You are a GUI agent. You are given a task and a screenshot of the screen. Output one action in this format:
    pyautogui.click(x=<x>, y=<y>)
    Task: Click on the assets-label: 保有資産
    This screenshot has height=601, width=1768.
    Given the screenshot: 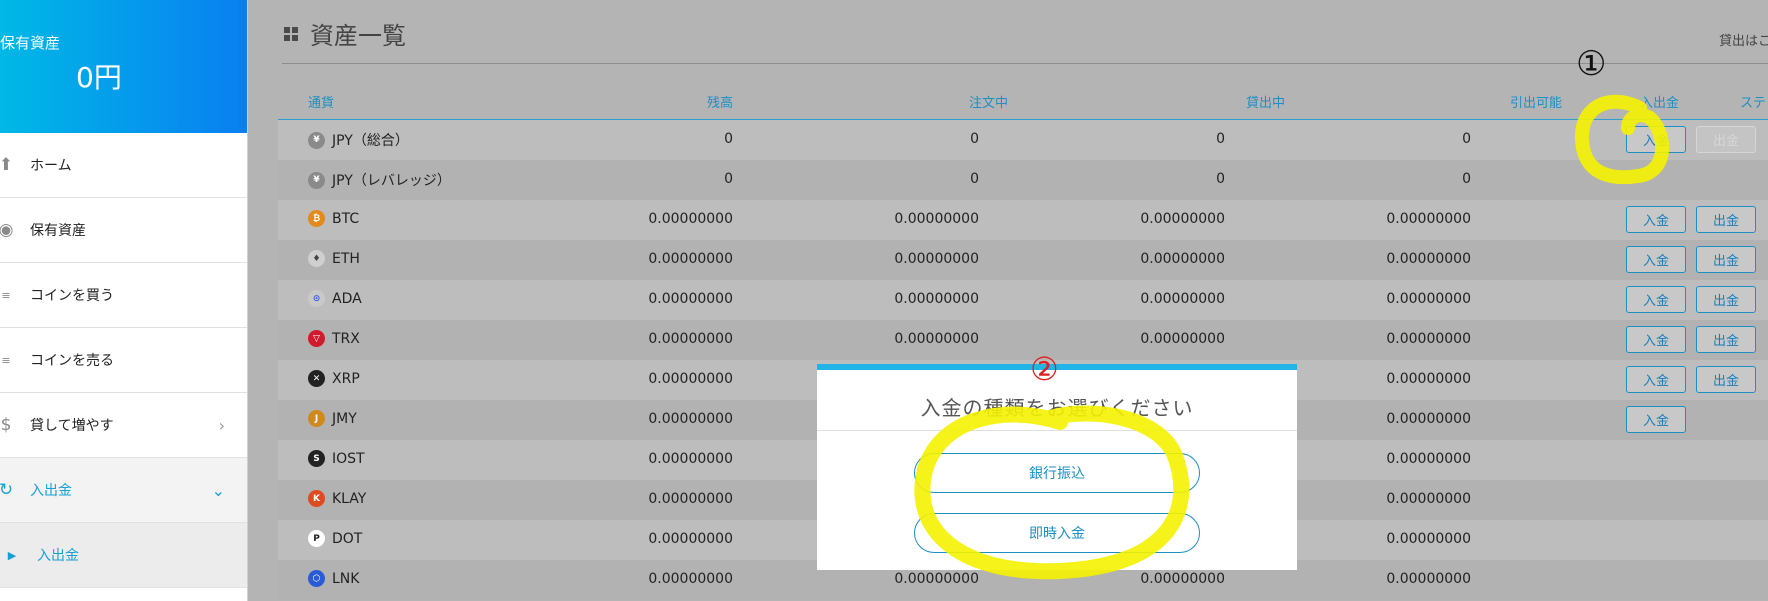 What is the action you would take?
    pyautogui.click(x=30, y=43)
    